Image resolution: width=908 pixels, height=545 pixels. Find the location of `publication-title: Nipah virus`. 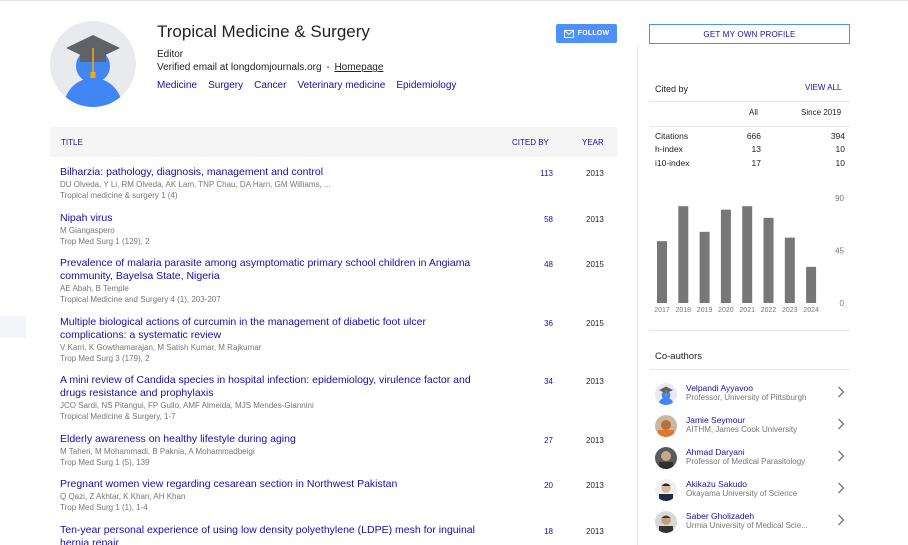

publication-title: Nipah virus is located at coordinates (275, 218).